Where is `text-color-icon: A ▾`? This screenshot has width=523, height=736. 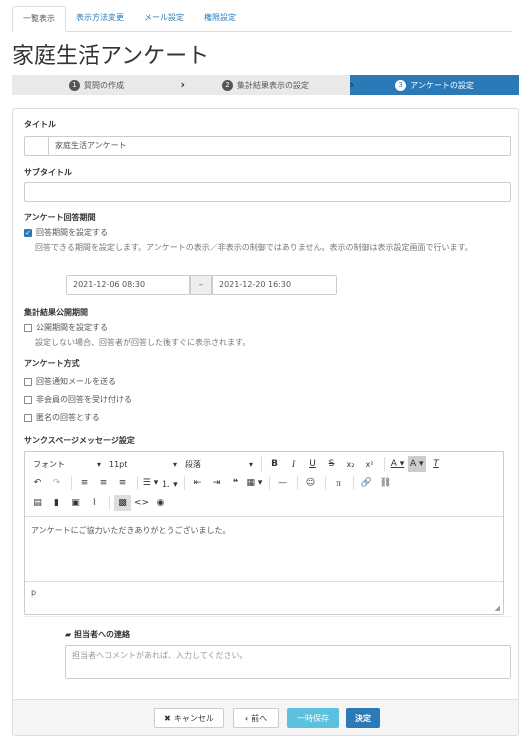
text-color-icon: A ▾ is located at coordinates (397, 464).